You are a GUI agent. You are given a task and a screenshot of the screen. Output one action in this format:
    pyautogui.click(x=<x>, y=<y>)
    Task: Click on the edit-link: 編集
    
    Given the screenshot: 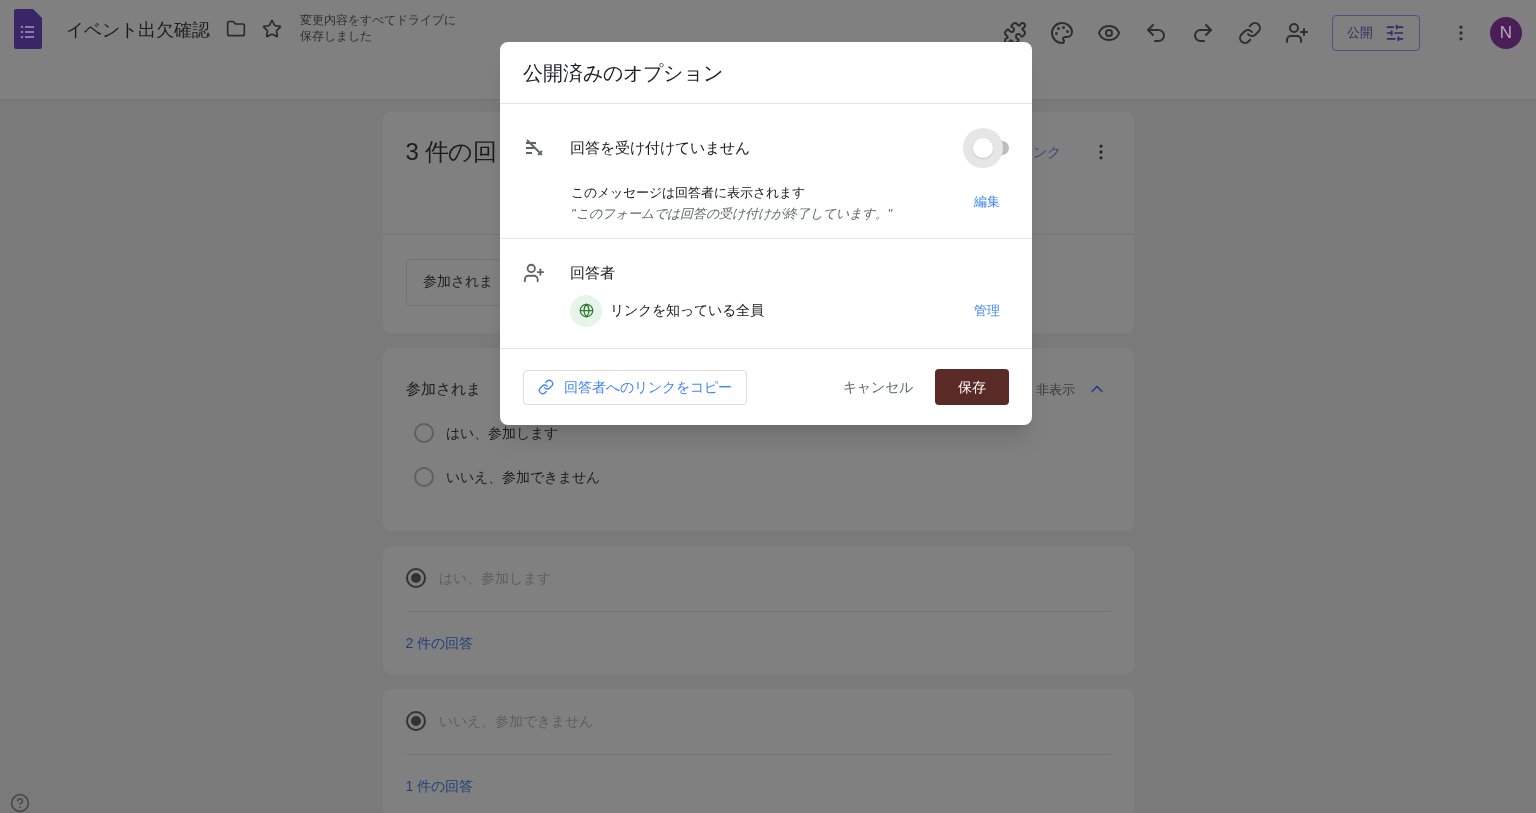 What is the action you would take?
    pyautogui.click(x=987, y=202)
    